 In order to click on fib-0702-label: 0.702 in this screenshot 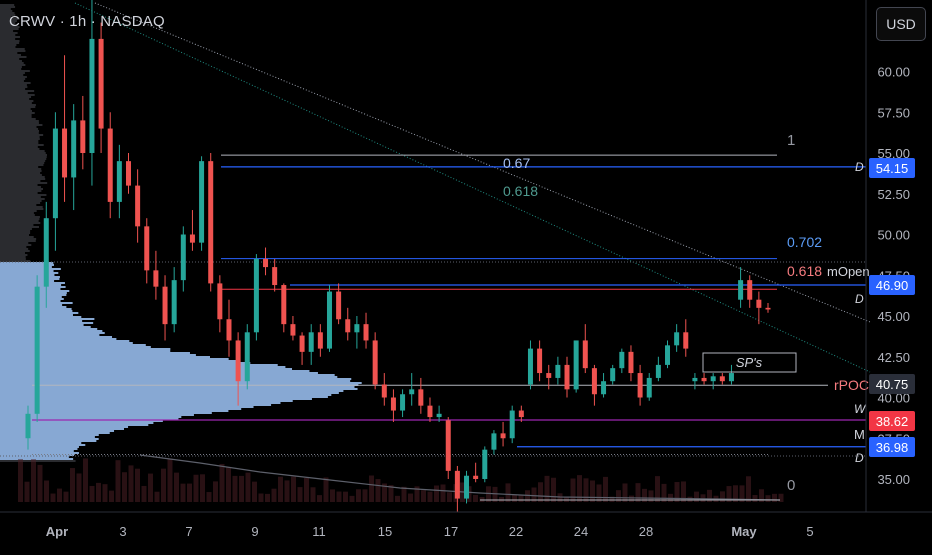, I will do `click(804, 242)`.